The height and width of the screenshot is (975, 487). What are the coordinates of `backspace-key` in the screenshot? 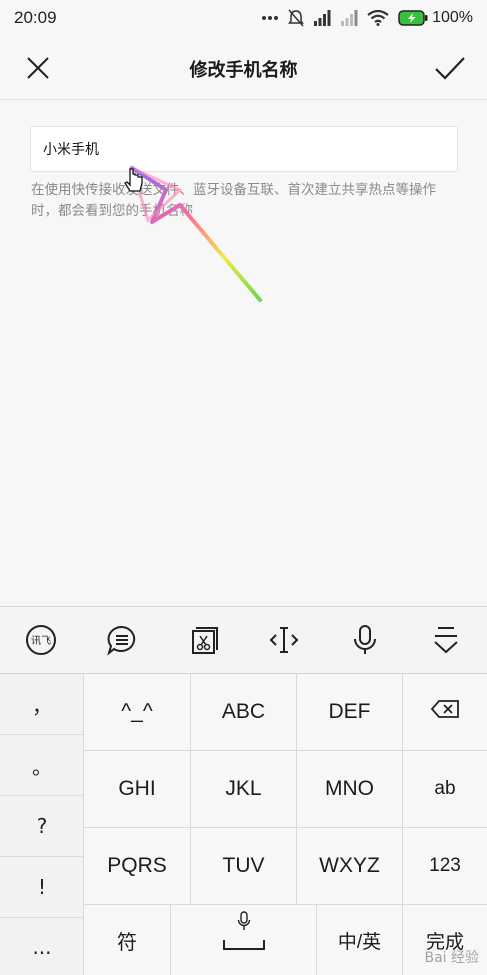 It's located at (445, 712).